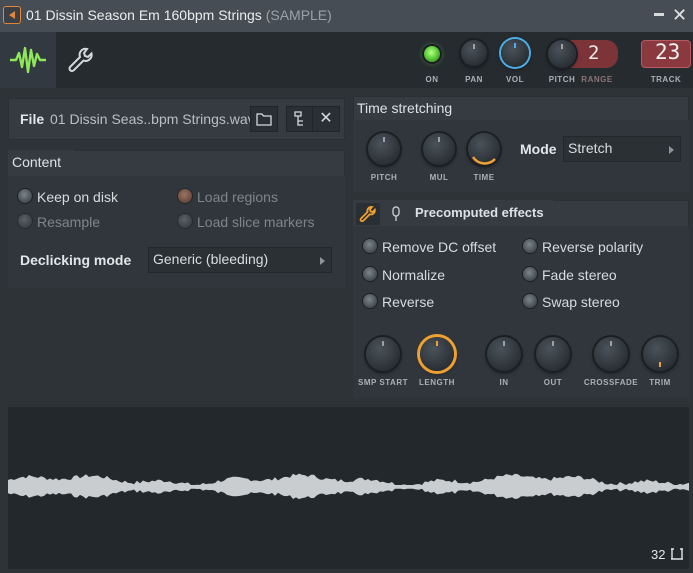 This screenshot has height=573, width=693. What do you see at coordinates (211, 259) in the screenshot?
I see `declicking-mode-value: Generic (bleeding)` at bounding box center [211, 259].